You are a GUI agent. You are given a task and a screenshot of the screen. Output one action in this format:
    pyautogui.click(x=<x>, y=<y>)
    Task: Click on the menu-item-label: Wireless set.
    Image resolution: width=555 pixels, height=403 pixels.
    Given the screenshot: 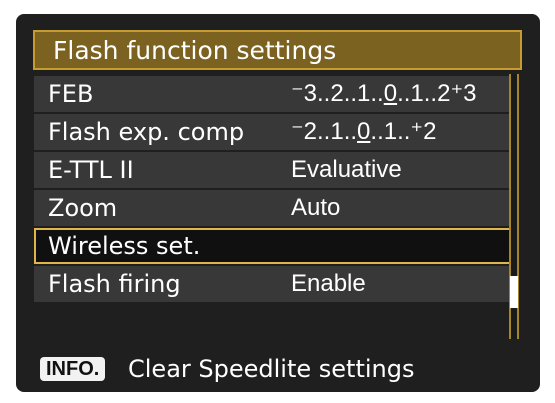 What is the action you would take?
    pyautogui.click(x=124, y=246)
    